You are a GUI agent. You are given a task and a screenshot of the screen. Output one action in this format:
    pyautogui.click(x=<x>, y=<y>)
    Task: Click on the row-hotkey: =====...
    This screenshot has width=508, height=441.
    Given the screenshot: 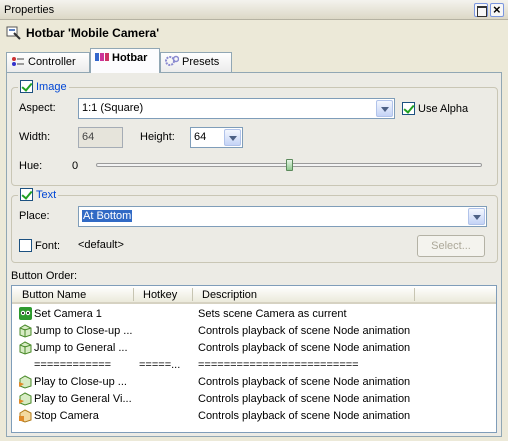 What is the action you would take?
    pyautogui.click(x=160, y=365)
    